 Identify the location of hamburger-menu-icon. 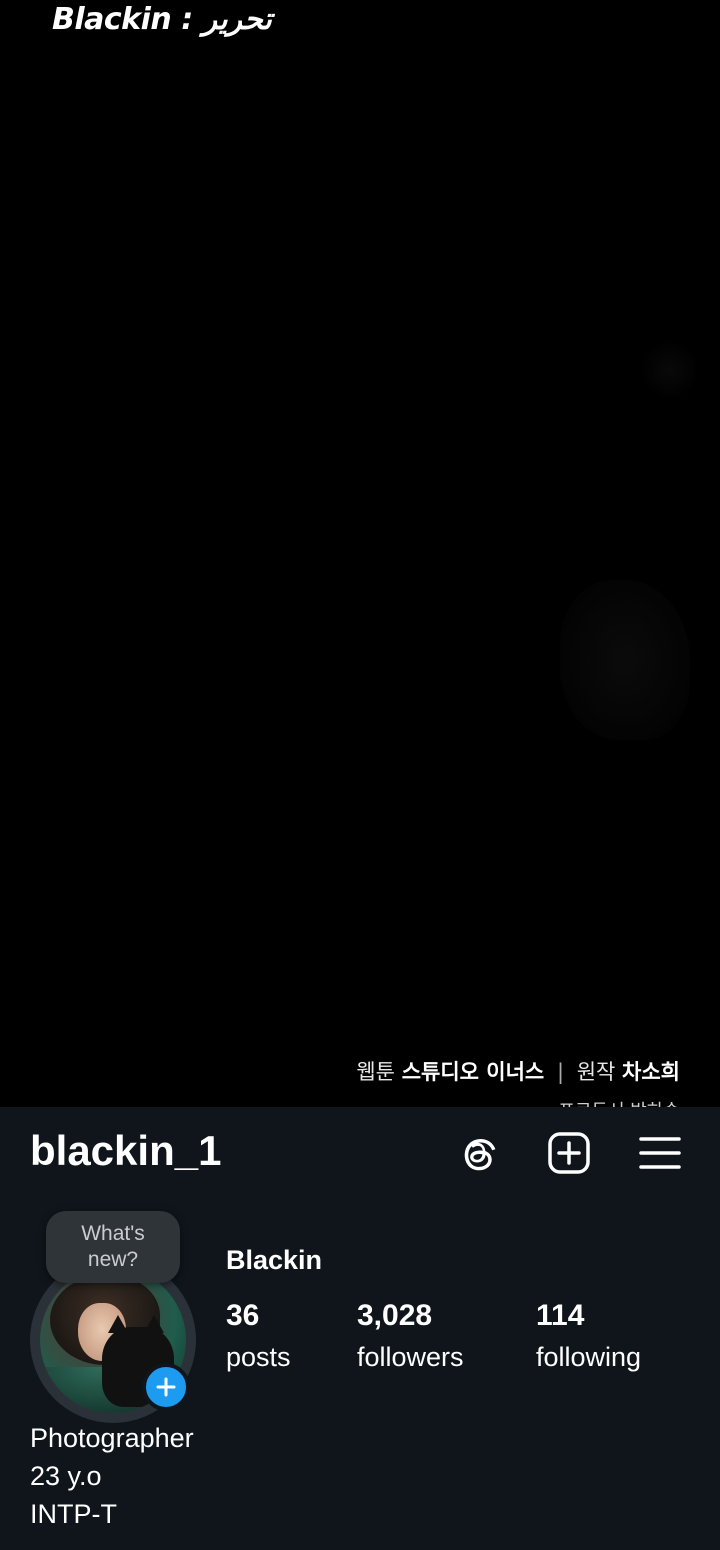
(660, 1153).